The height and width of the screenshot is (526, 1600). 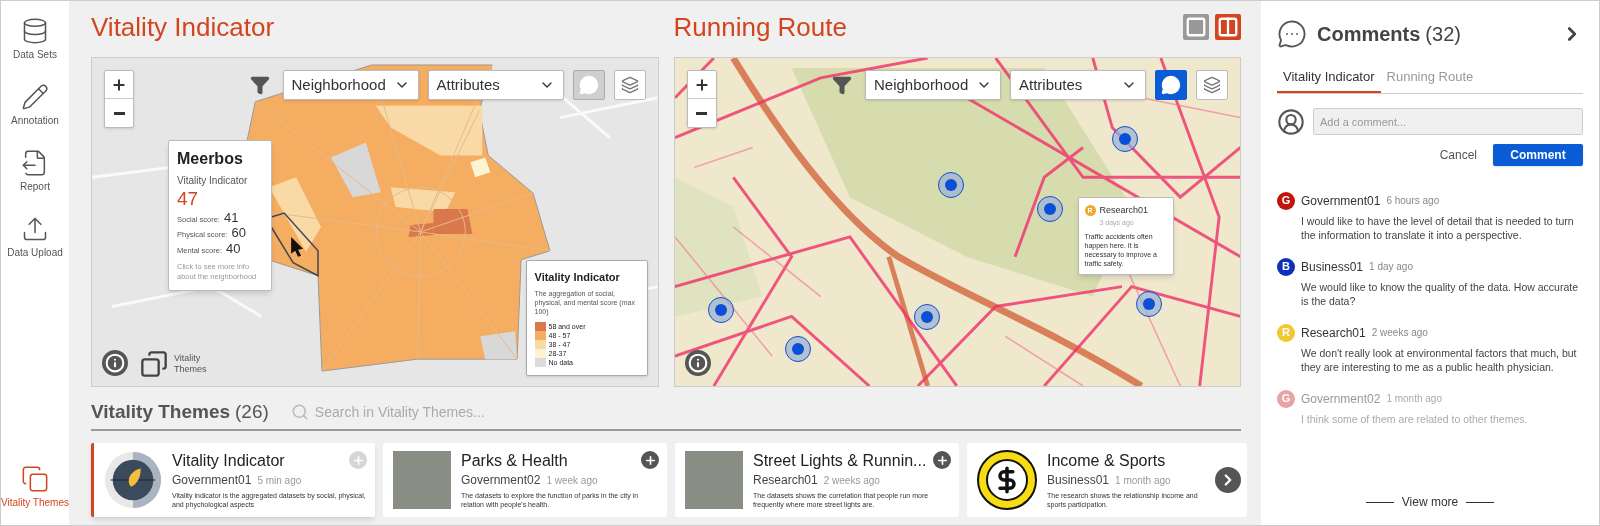 I want to click on search-icon, so click(x=299, y=412).